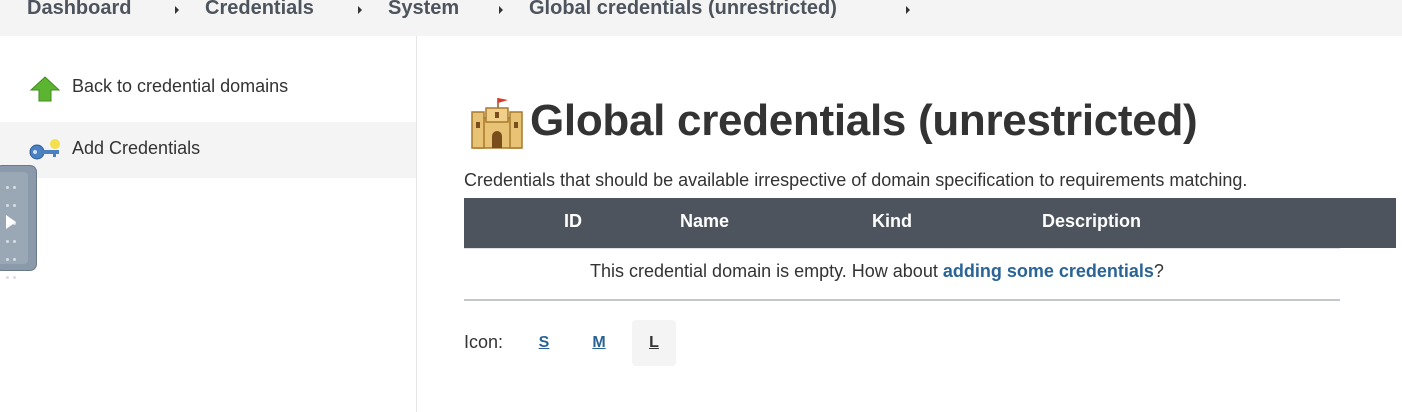 Image resolution: width=1402 pixels, height=412 pixels. I want to click on side-panel-handle, so click(18, 222).